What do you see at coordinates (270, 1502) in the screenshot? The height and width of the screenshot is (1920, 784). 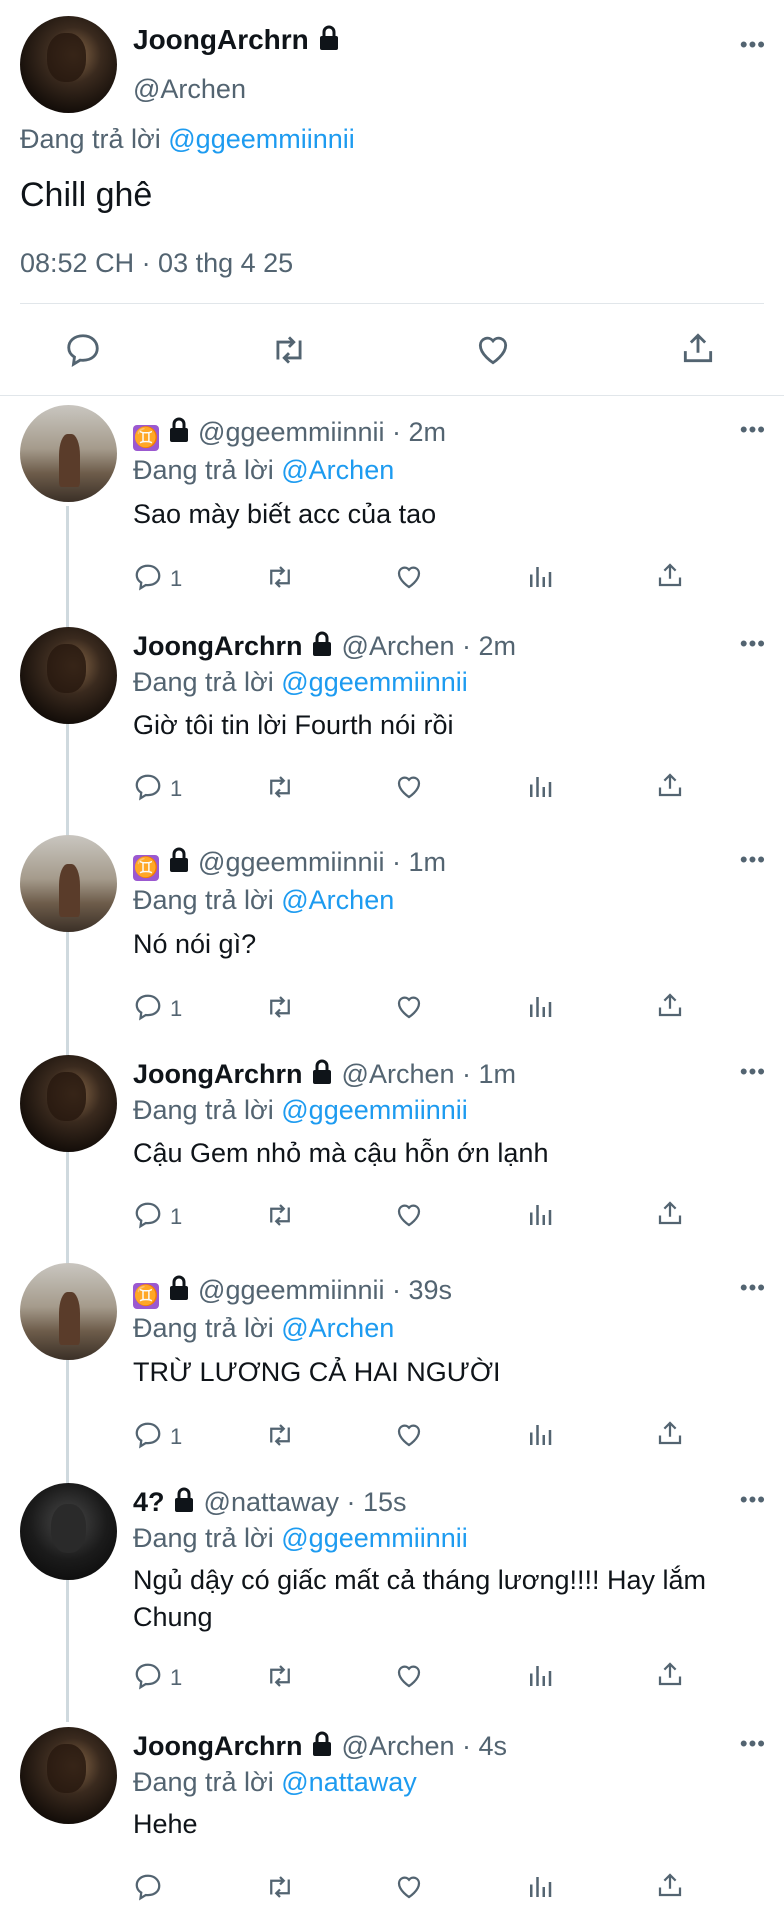 I see `reply-header: 4? @nattaway · 15s` at bounding box center [270, 1502].